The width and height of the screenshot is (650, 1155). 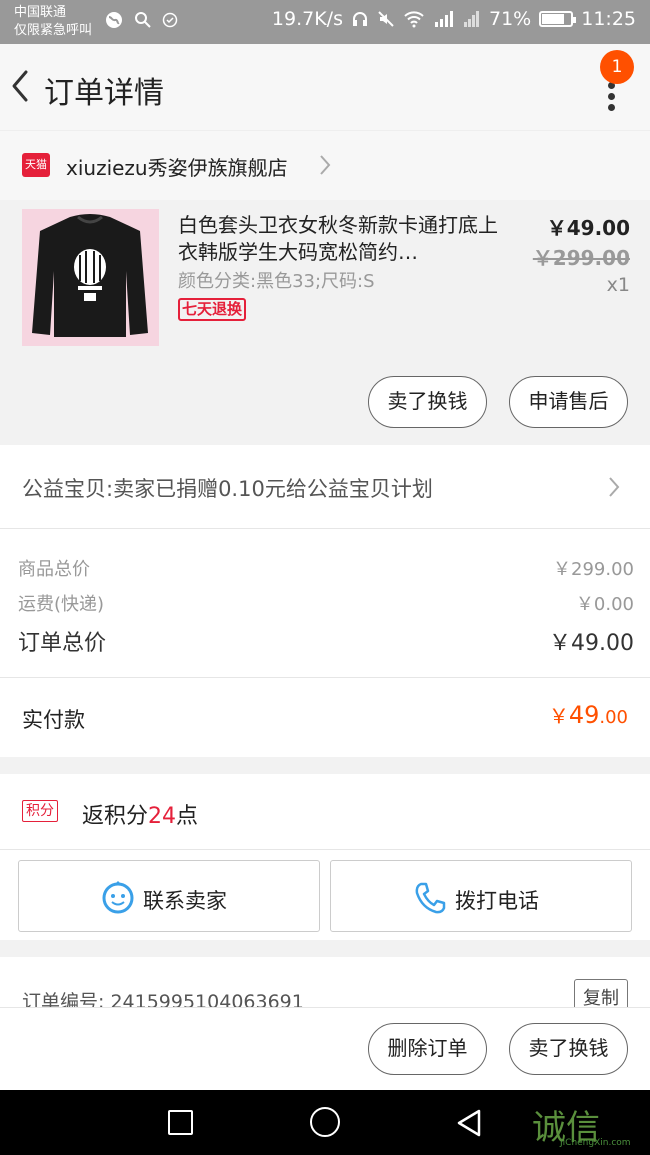 What do you see at coordinates (469, 1123) in the screenshot?
I see `back-triangle-icon` at bounding box center [469, 1123].